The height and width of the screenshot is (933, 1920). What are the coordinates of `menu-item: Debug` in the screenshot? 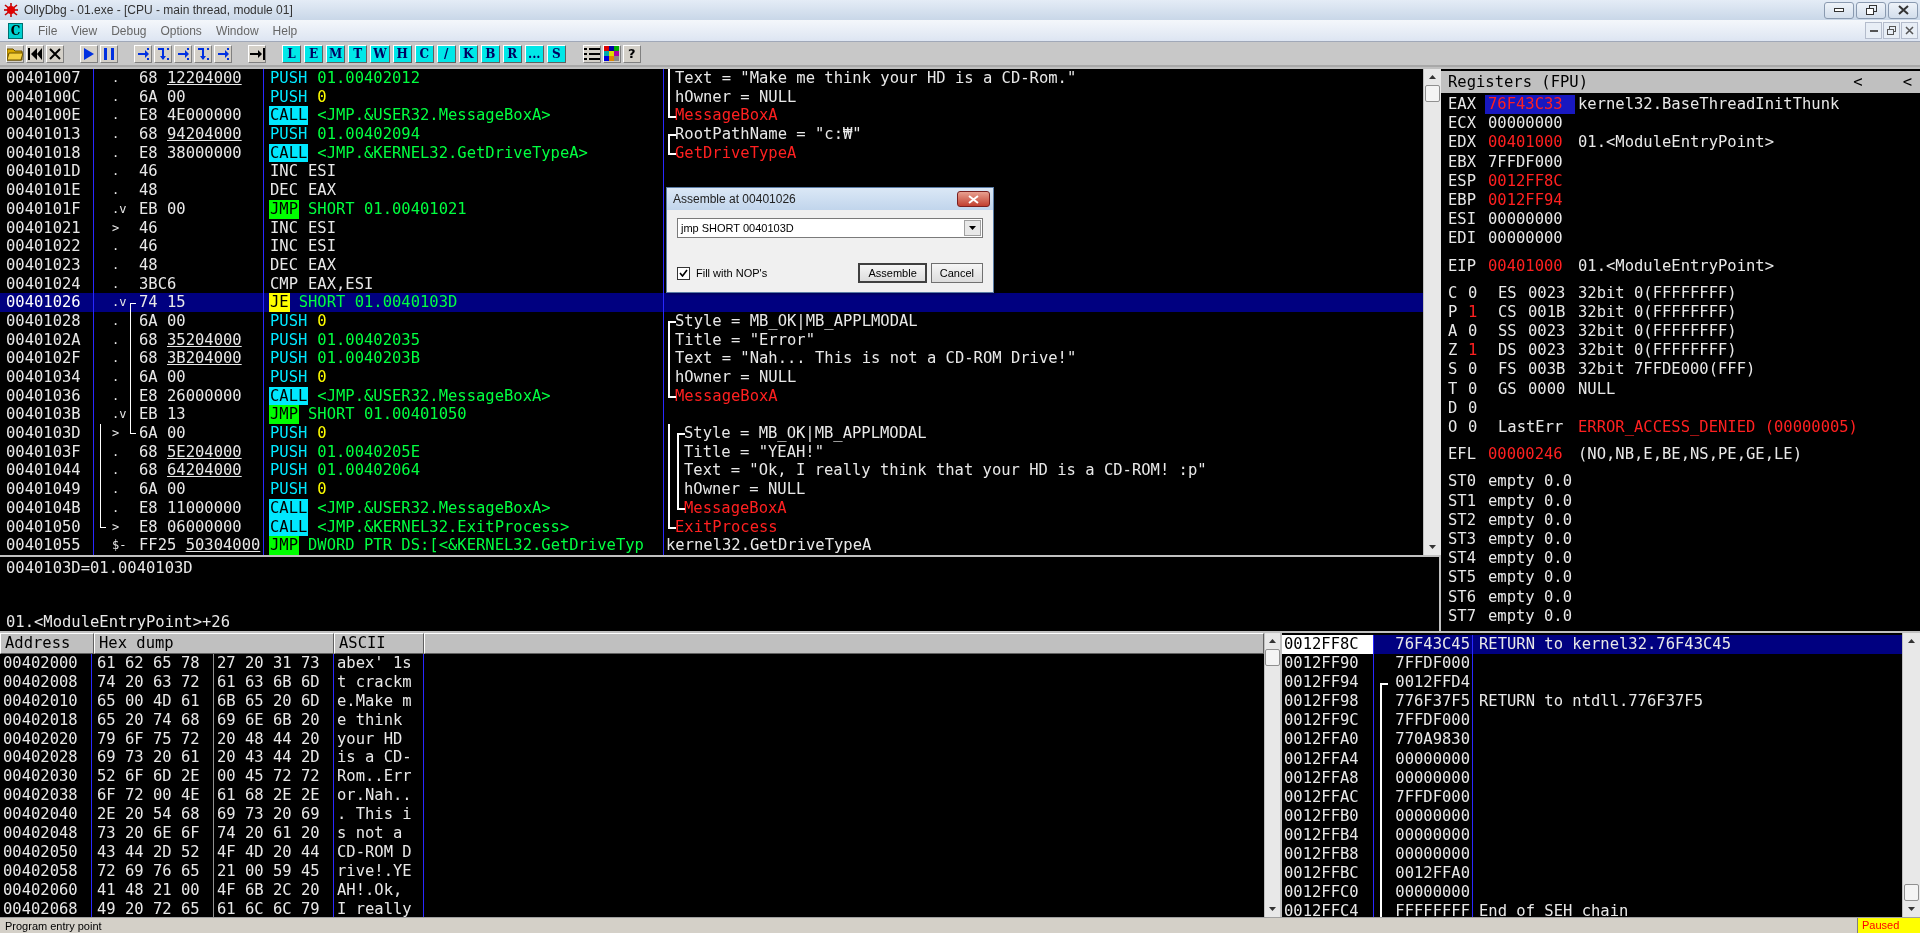 It's located at (129, 30).